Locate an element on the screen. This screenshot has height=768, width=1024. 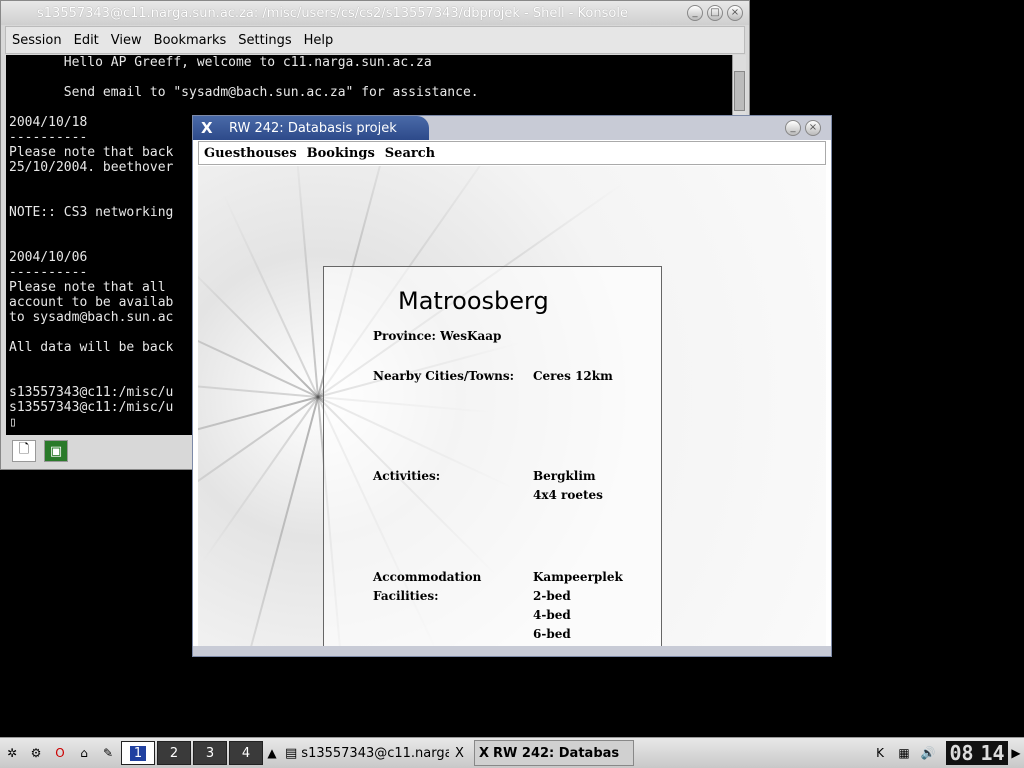
opera-icon: O is located at coordinates (60, 753).